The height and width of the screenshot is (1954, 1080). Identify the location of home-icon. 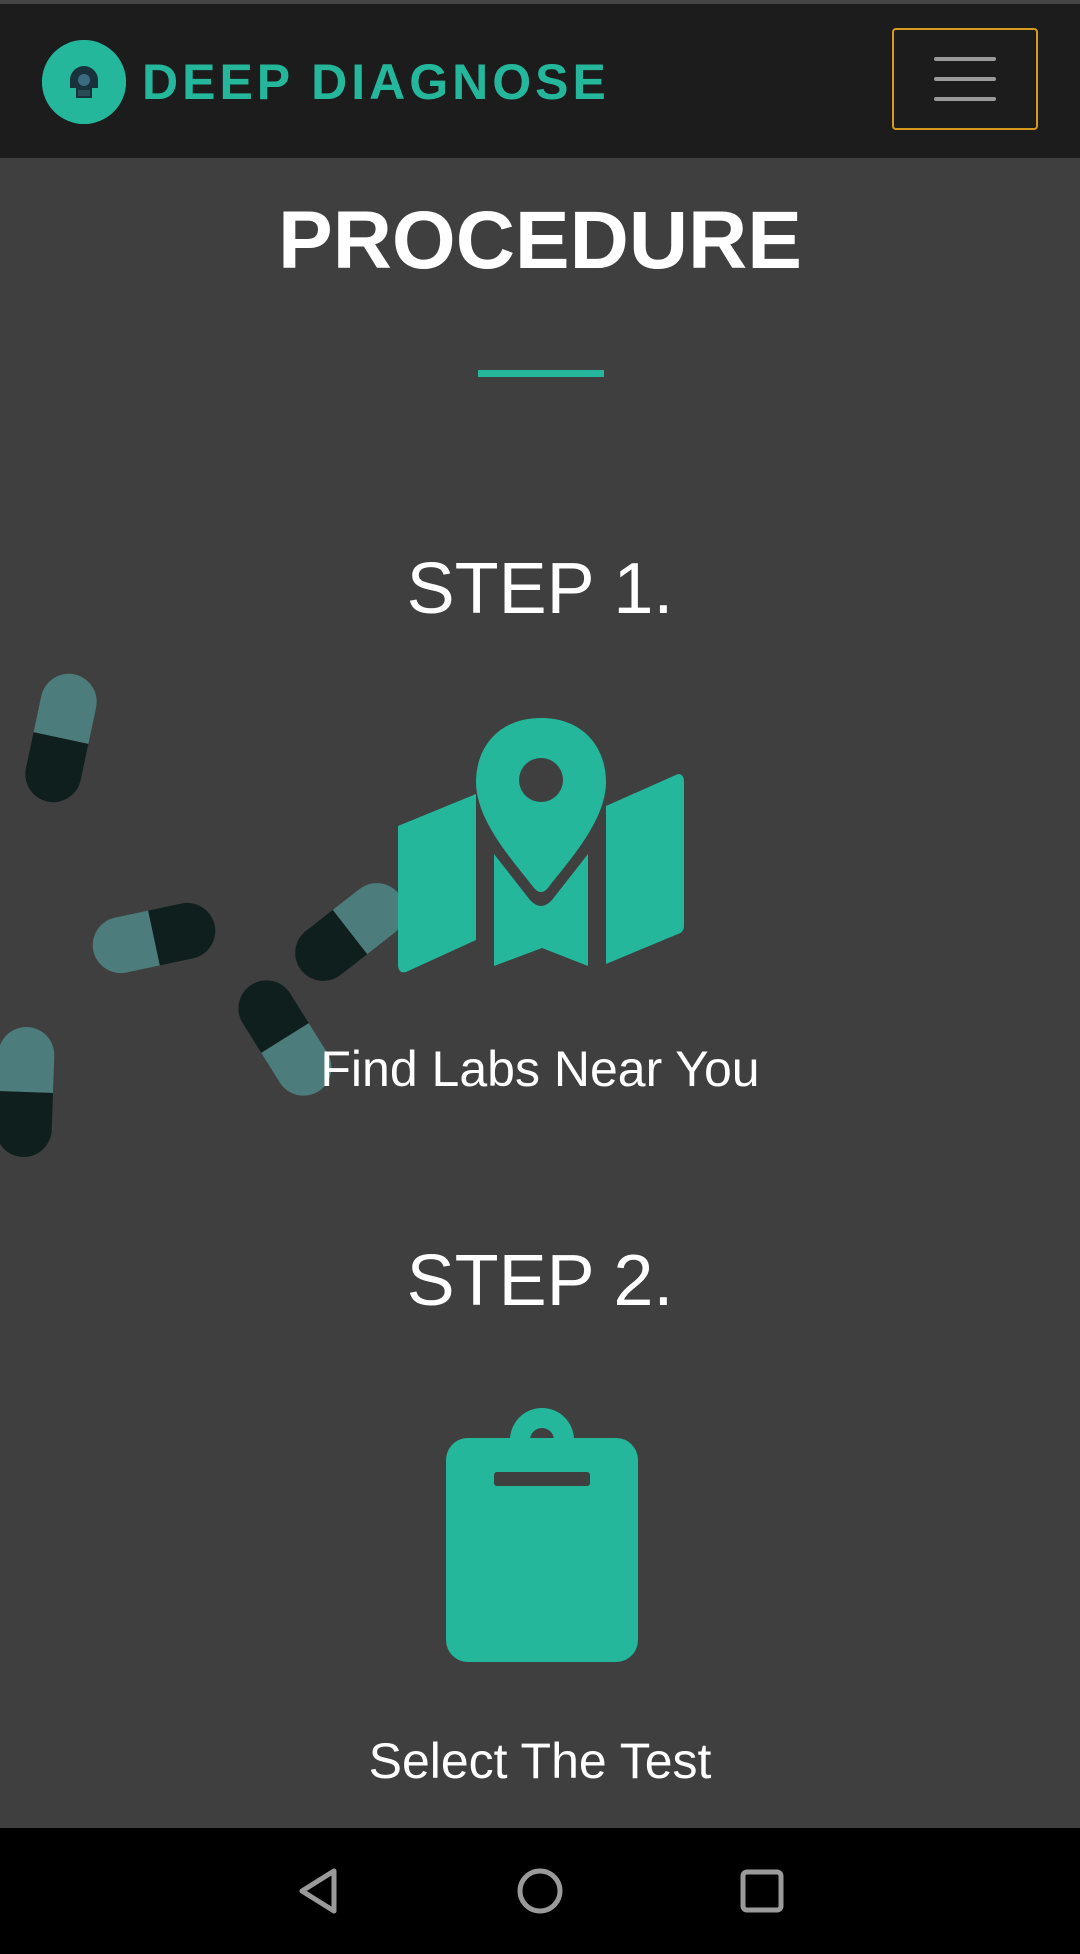
(540, 1891).